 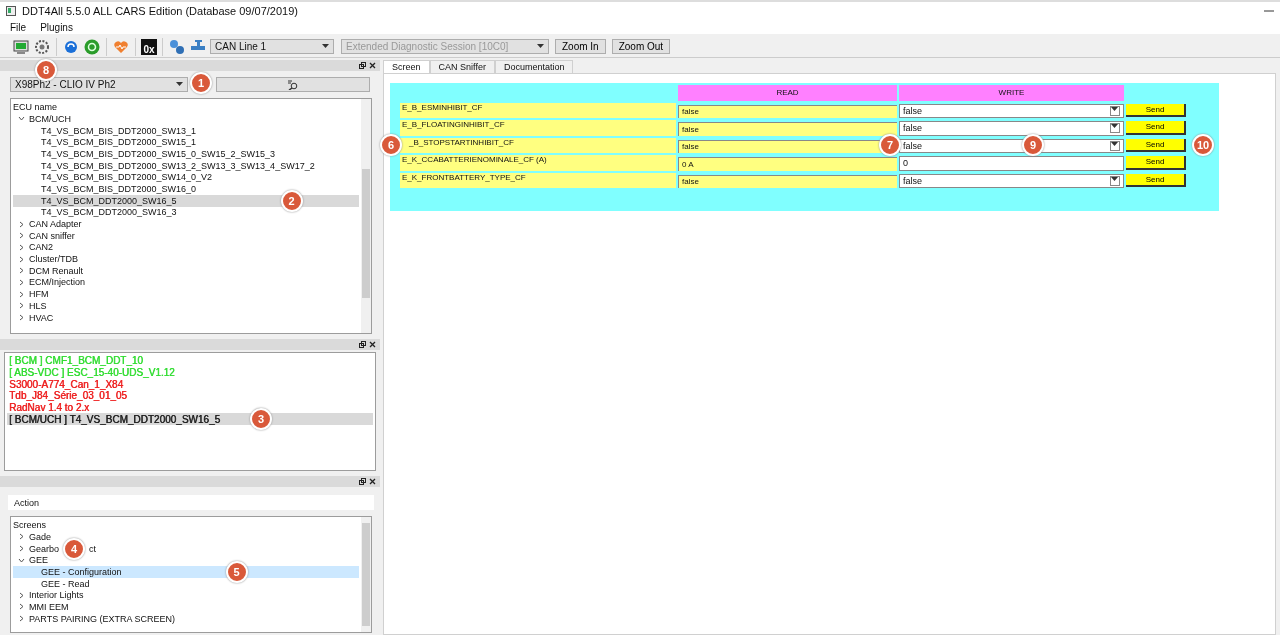 What do you see at coordinates (66, 384) in the screenshot?
I see `ecu-label: S3000-A774_Can_1_X84` at bounding box center [66, 384].